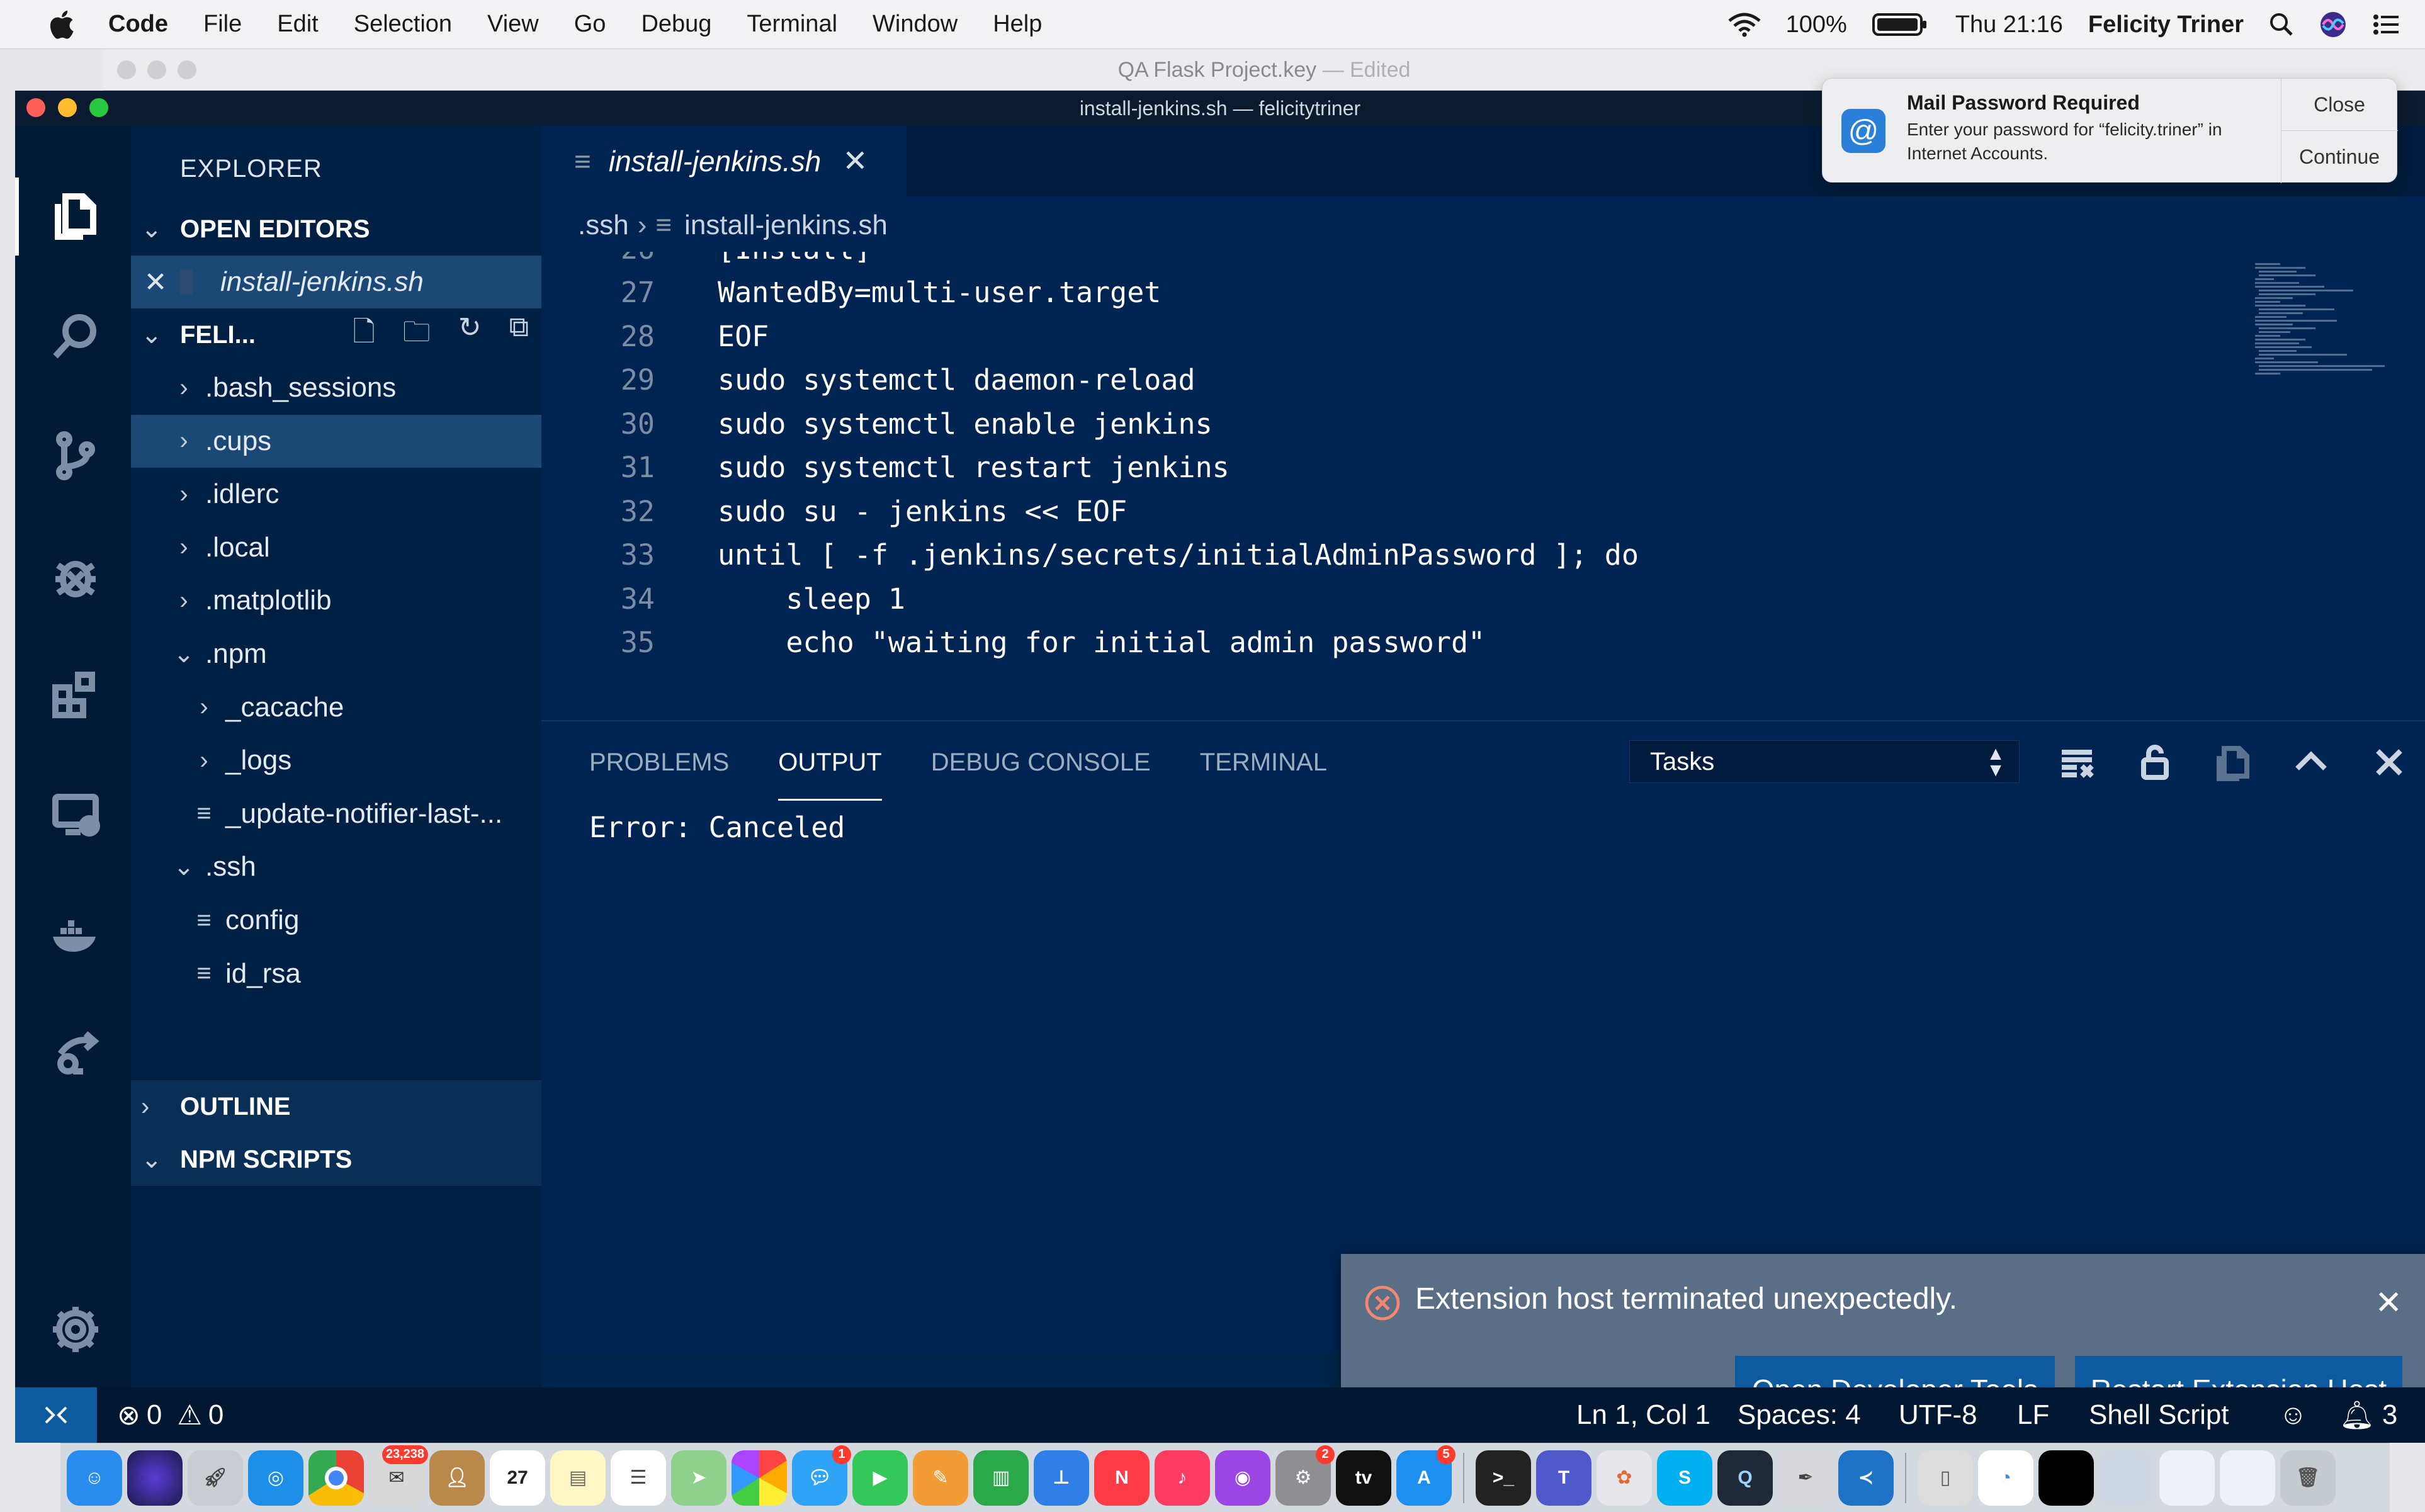  I want to click on teams-icon: T, so click(1563, 1478).